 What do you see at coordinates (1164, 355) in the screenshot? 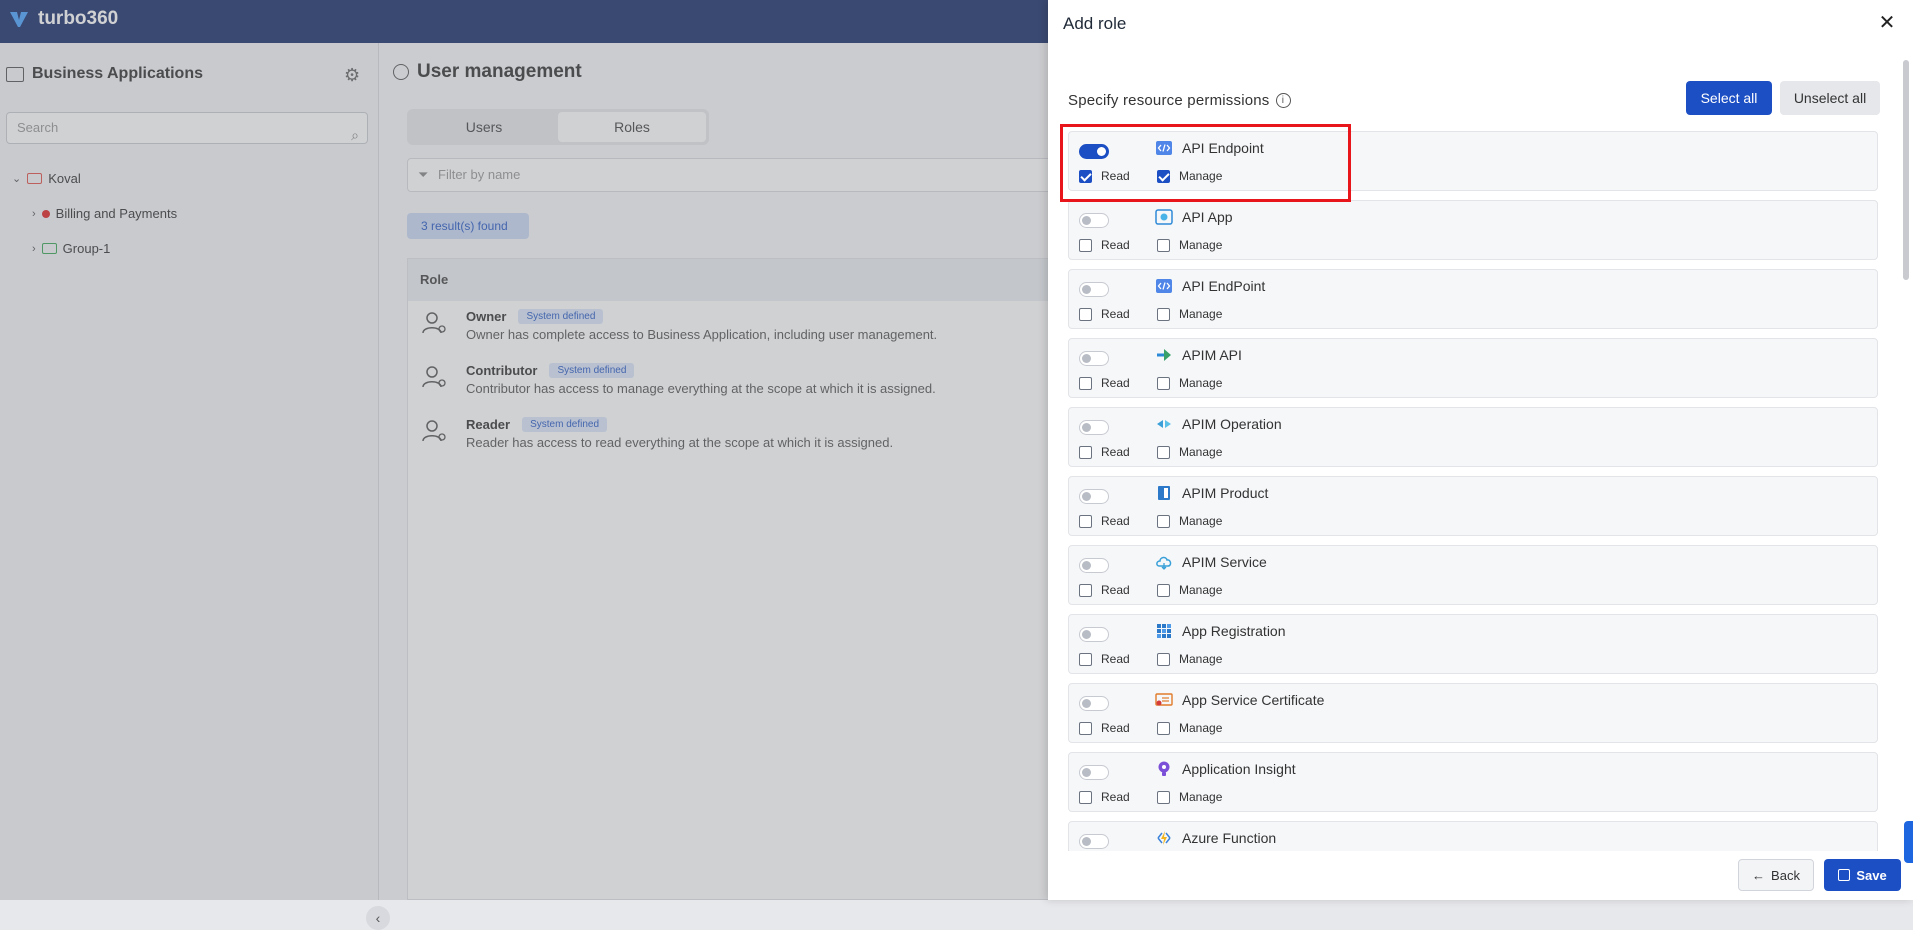
I see `apim-api-icon` at bounding box center [1164, 355].